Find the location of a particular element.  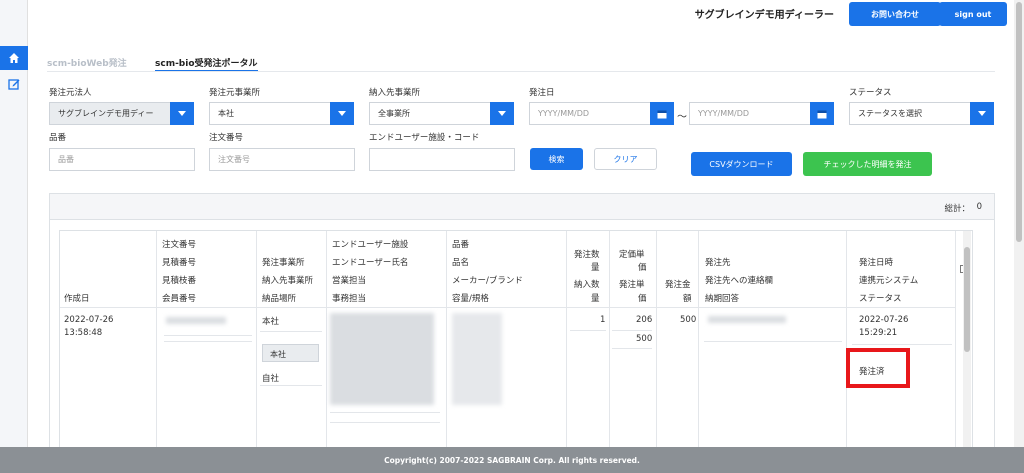

redacted-enduser is located at coordinates (382, 359).